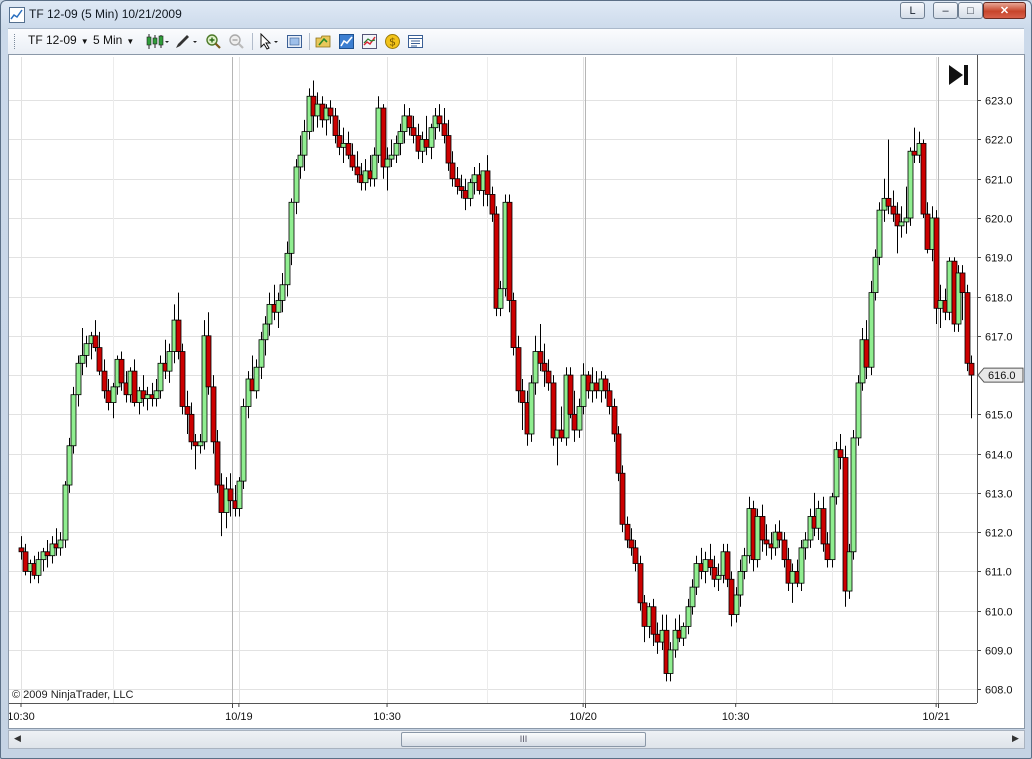 Image resolution: width=1032 pixels, height=759 pixels. Describe the element at coordinates (392, 41) in the screenshot. I see `strategies-icon: $` at that location.